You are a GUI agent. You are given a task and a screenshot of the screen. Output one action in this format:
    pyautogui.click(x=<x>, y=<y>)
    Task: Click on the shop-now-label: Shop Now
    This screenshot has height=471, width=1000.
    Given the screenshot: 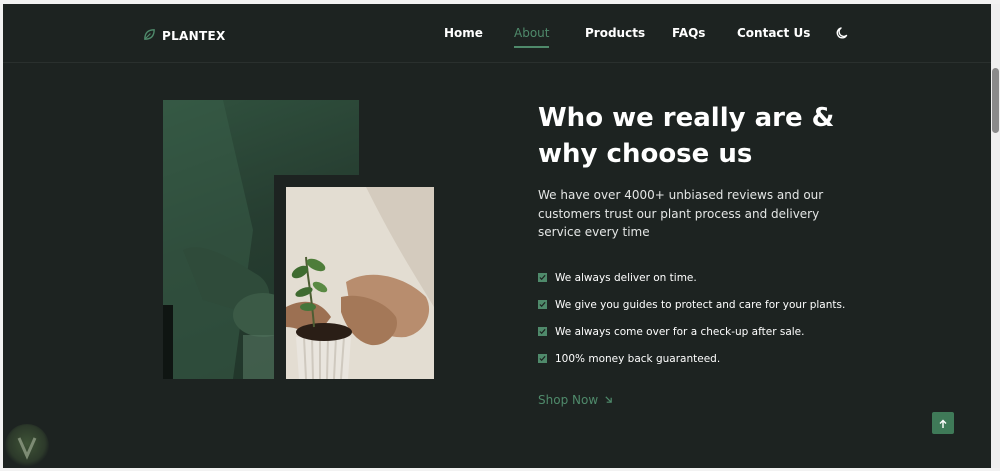 What is the action you would take?
    pyautogui.click(x=568, y=400)
    